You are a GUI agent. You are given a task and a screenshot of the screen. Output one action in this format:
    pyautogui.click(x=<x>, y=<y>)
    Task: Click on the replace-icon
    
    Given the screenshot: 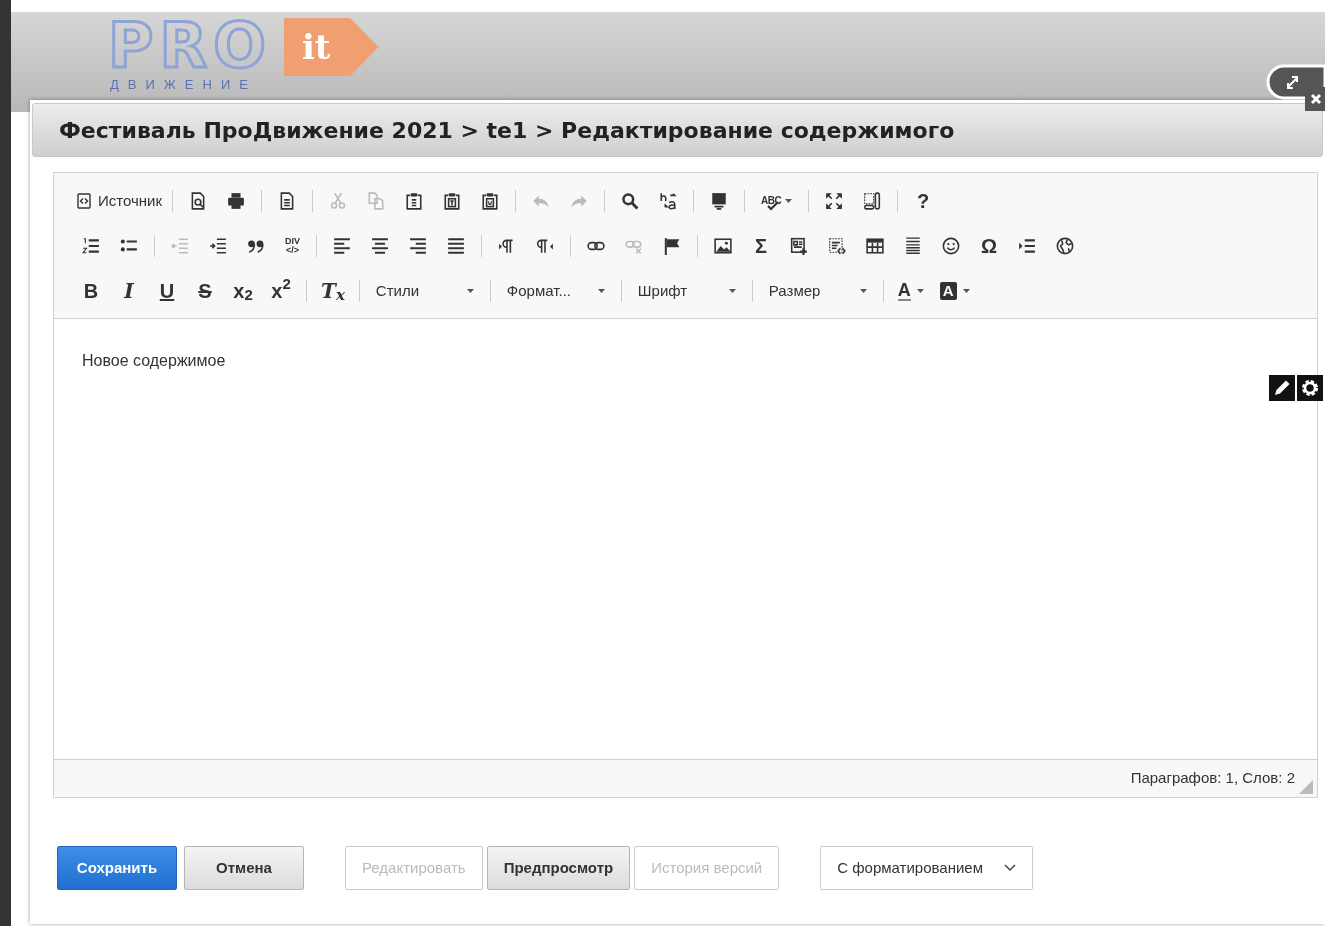 What is the action you would take?
    pyautogui.click(x=668, y=201)
    